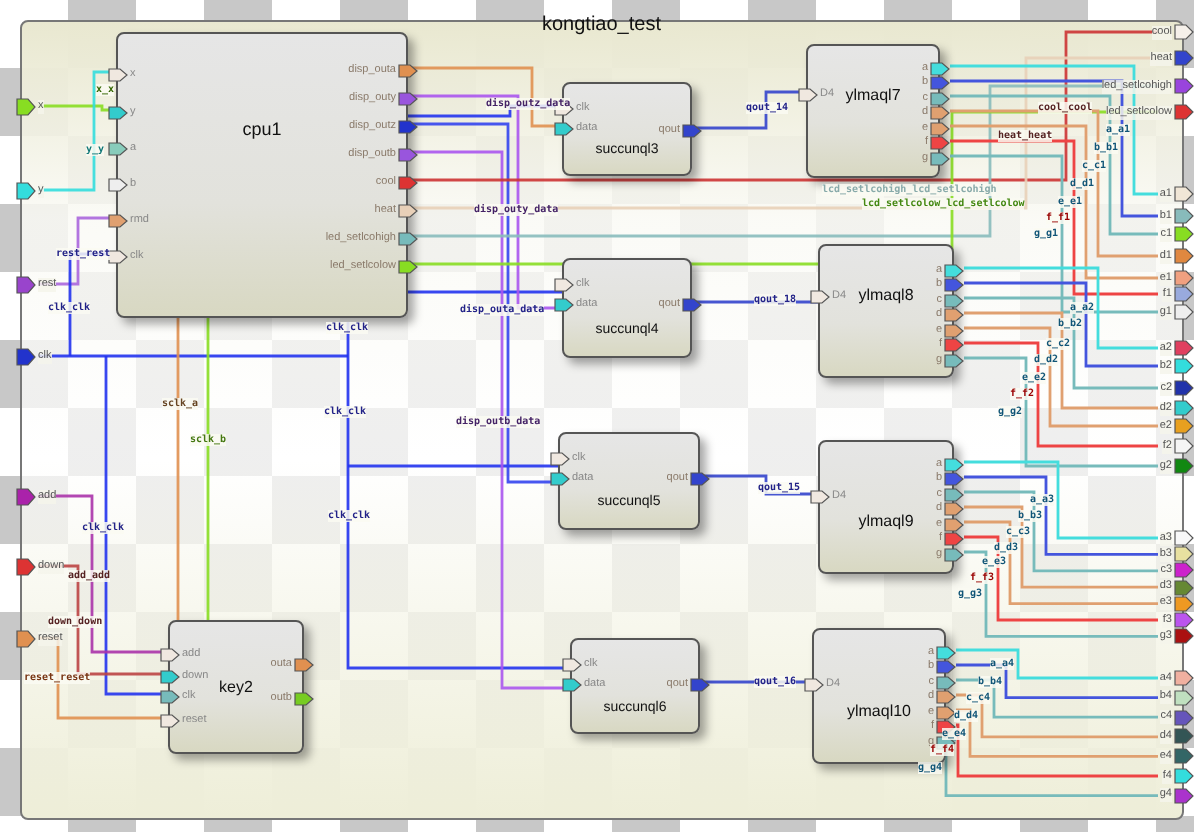  What do you see at coordinates (886, 295) in the screenshot?
I see `module-name: ylmaql8` at bounding box center [886, 295].